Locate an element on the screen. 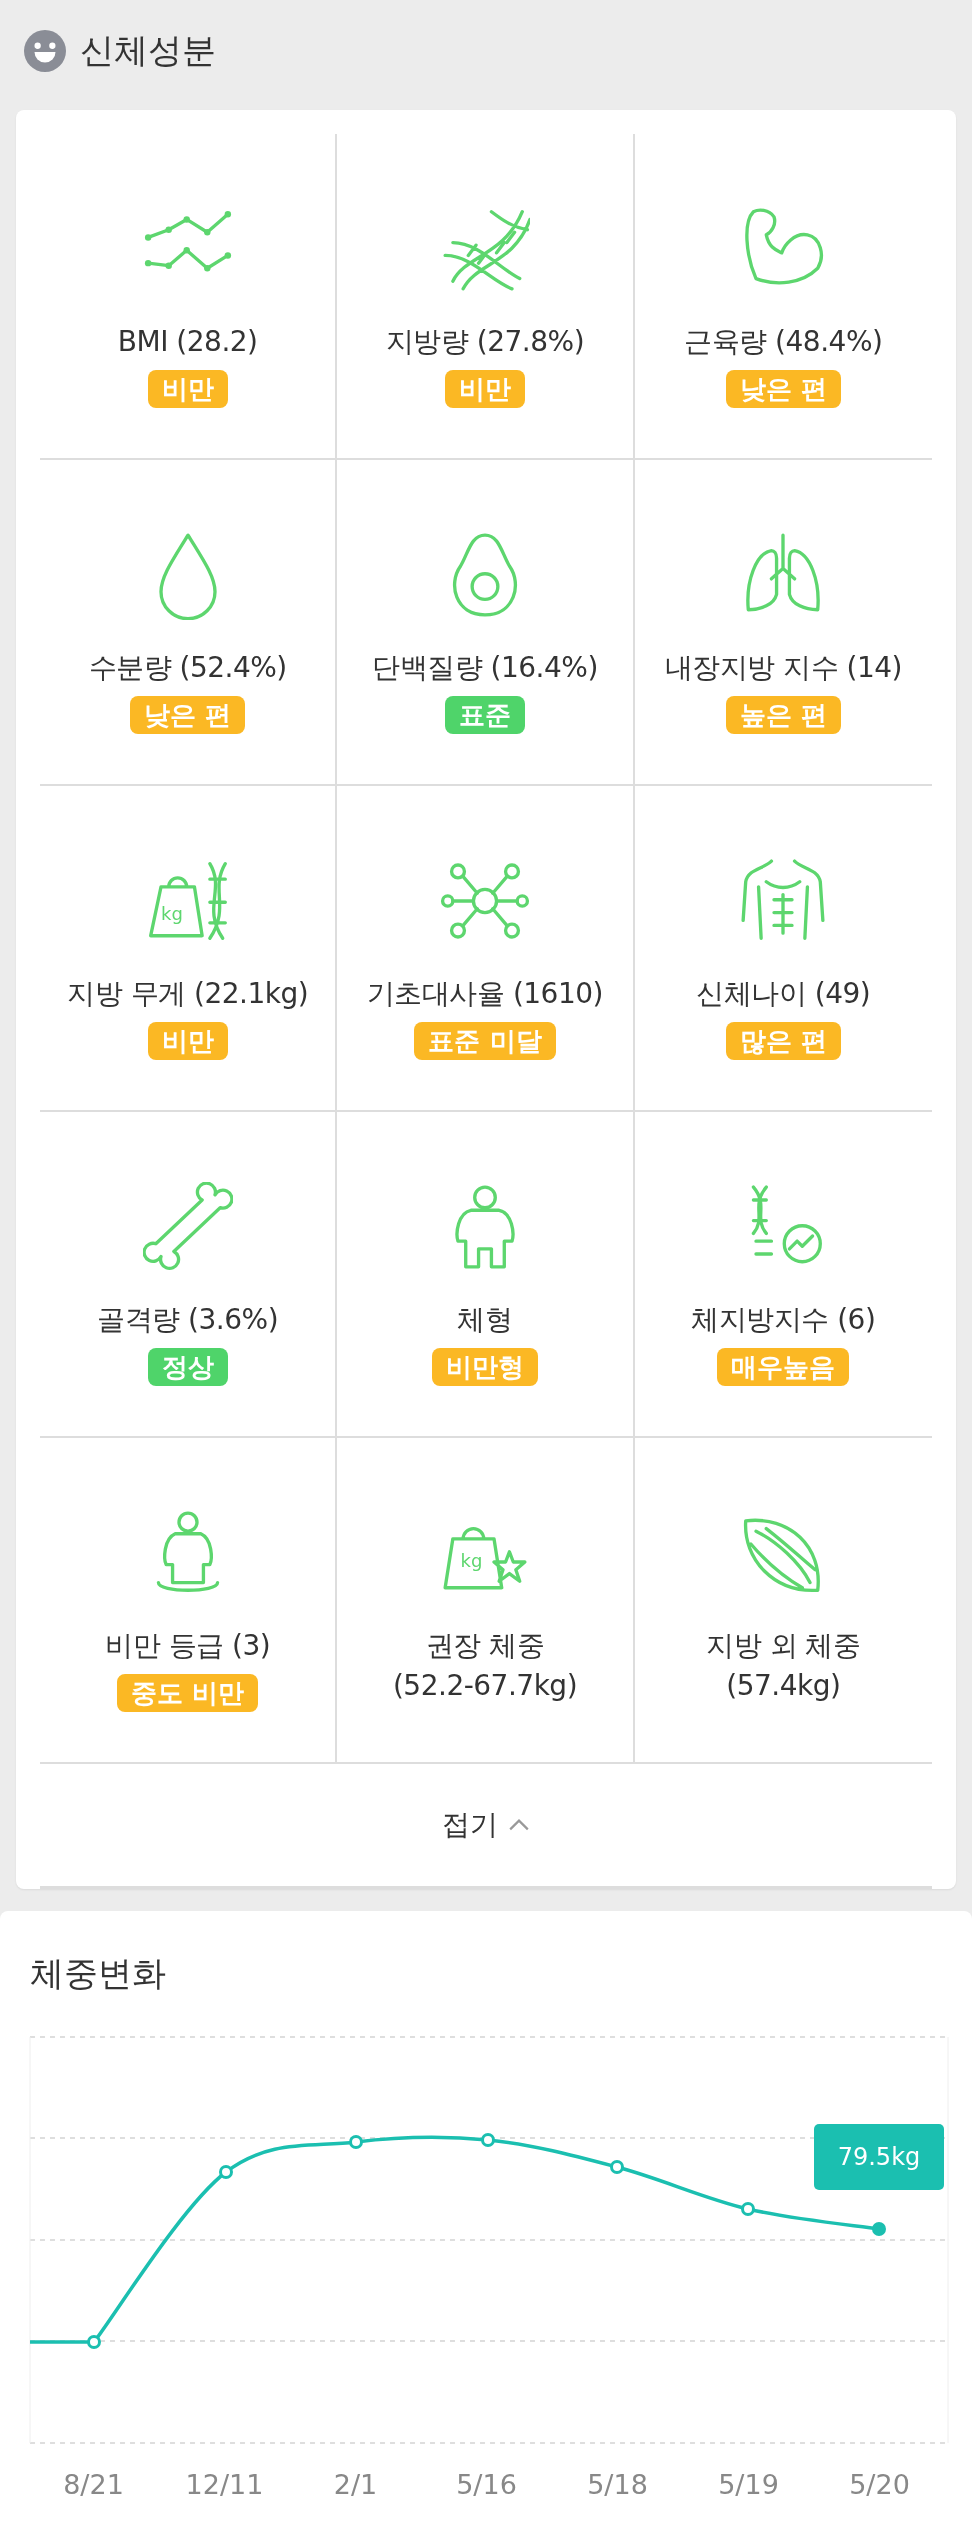 This screenshot has height=2523, width=972. metric-label: 내장지방 지수 (14) is located at coordinates (783, 668).